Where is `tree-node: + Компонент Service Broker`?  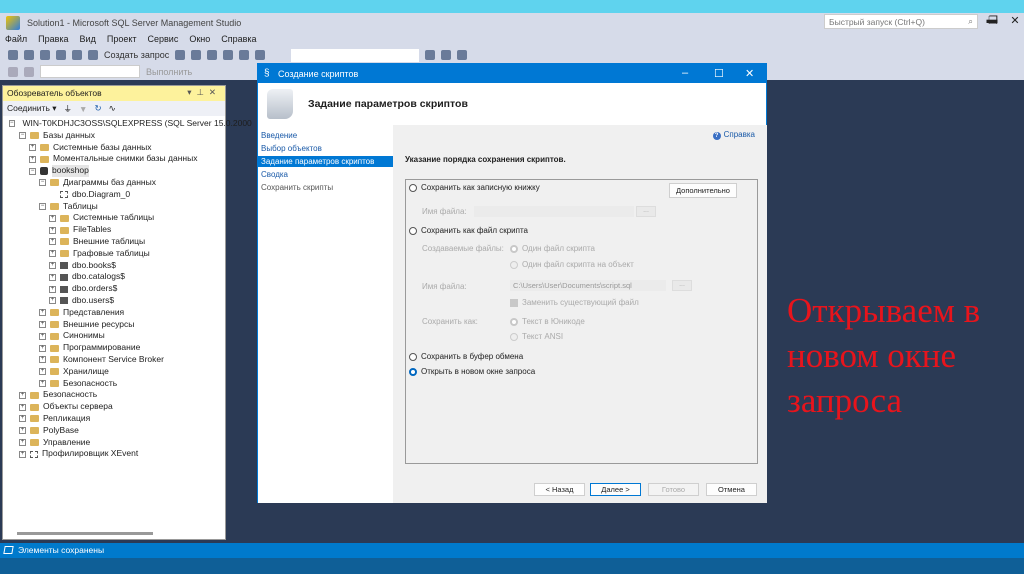 tree-node: + Компонент Service Broker is located at coordinates (114, 360).